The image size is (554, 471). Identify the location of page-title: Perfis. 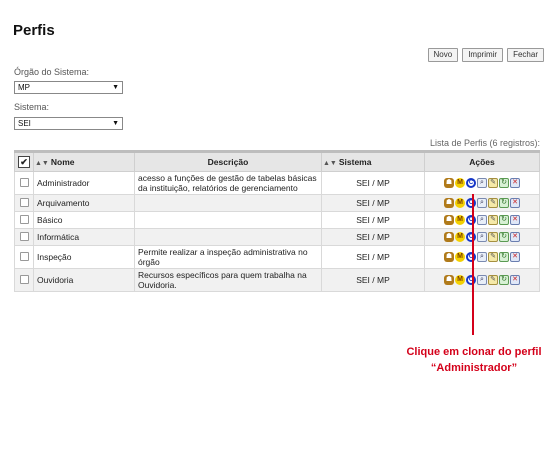
(34, 30).